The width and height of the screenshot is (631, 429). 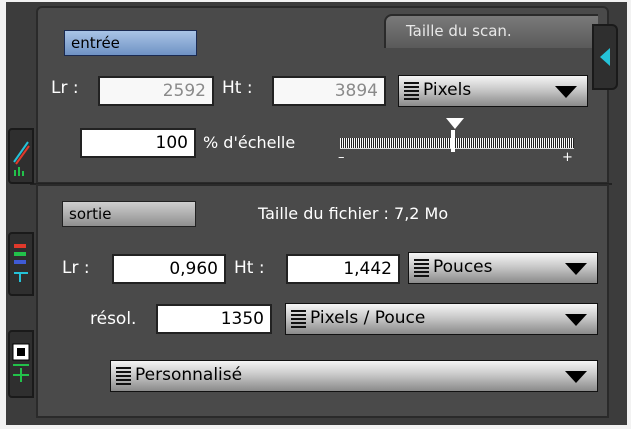 What do you see at coordinates (65, 88) in the screenshot?
I see `input-width-label: Lr :` at bounding box center [65, 88].